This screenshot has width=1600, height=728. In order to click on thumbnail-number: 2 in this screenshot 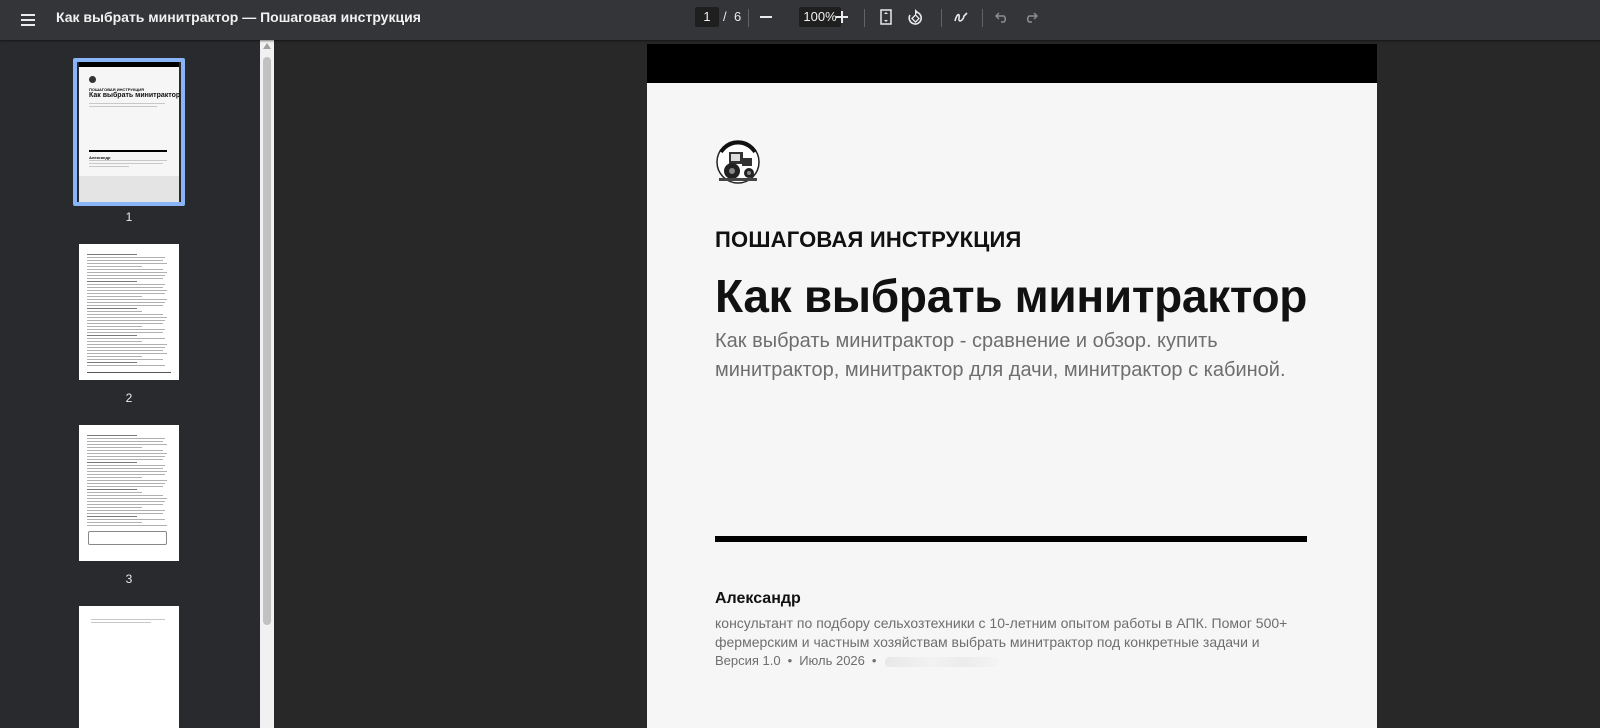, I will do `click(129, 398)`.